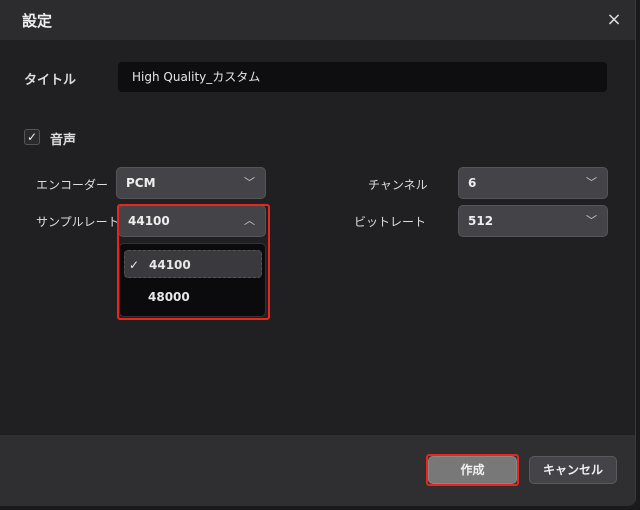  What do you see at coordinates (472, 470) in the screenshot?
I see `create-highlight-box` at bounding box center [472, 470].